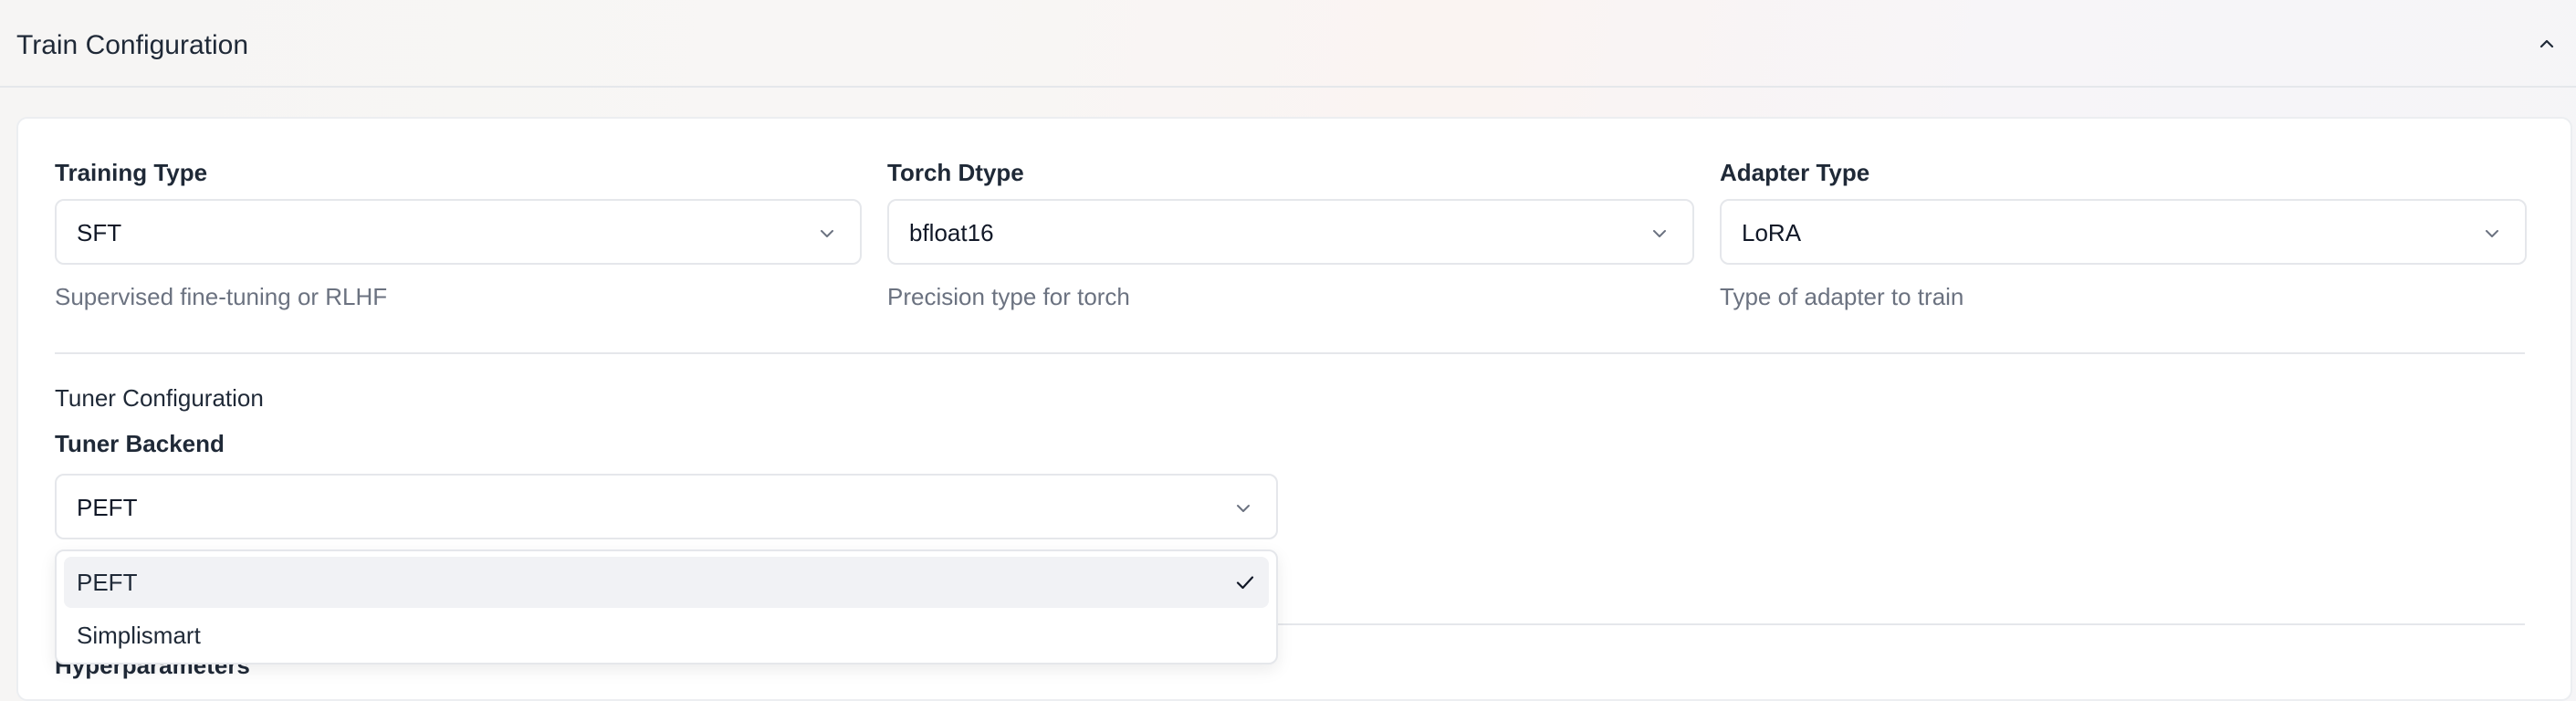 This screenshot has width=2576, height=701. Describe the element at coordinates (2123, 232) in the screenshot. I see `adapter-type-select: LoRA` at that location.